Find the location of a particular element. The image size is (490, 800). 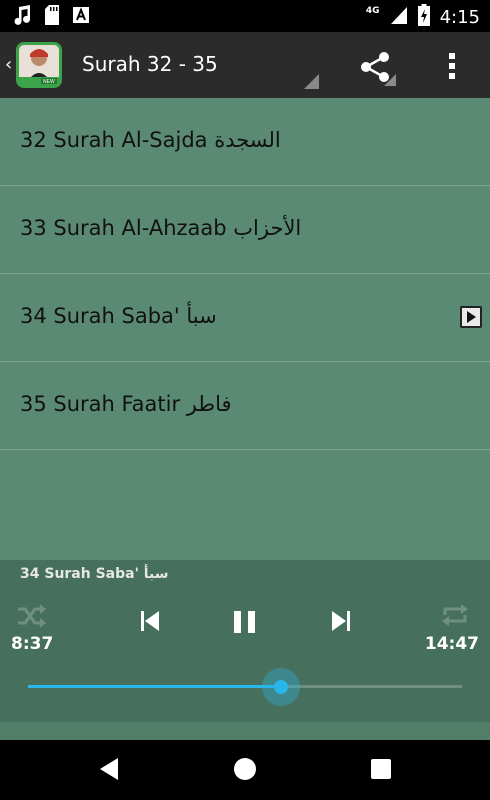

font-app-icon is located at coordinates (81, 17).